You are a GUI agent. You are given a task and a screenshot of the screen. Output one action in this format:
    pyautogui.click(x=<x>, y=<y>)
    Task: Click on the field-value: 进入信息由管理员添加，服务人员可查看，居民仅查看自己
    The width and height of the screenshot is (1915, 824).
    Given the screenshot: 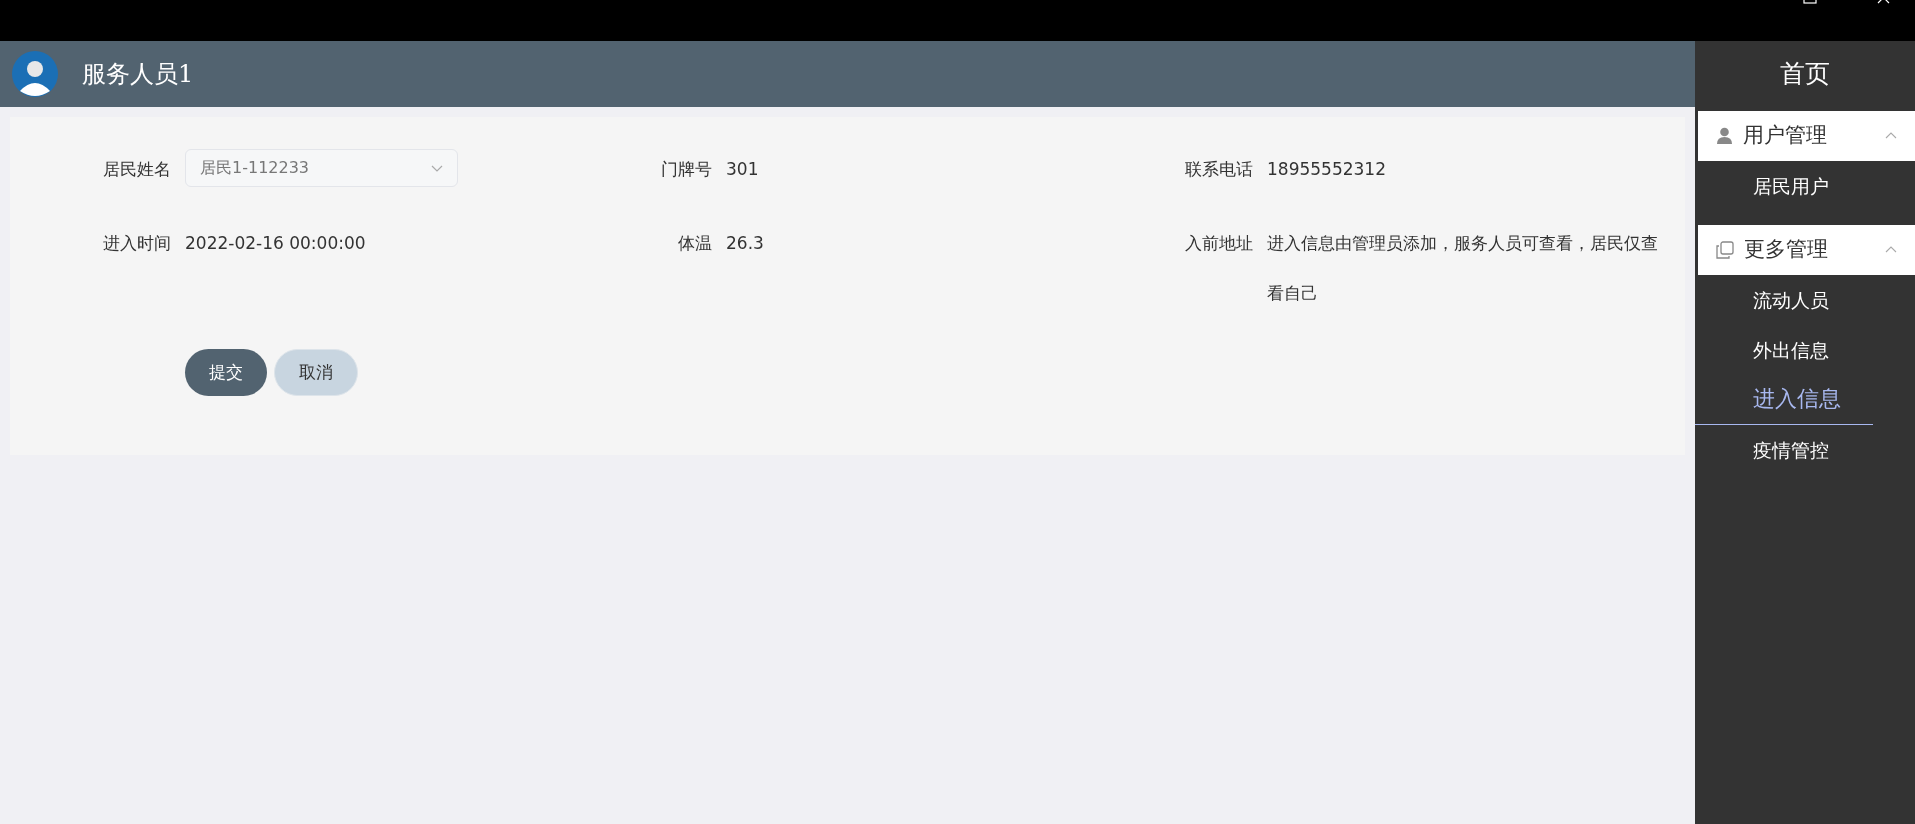 What is the action you would take?
    pyautogui.click(x=1463, y=268)
    